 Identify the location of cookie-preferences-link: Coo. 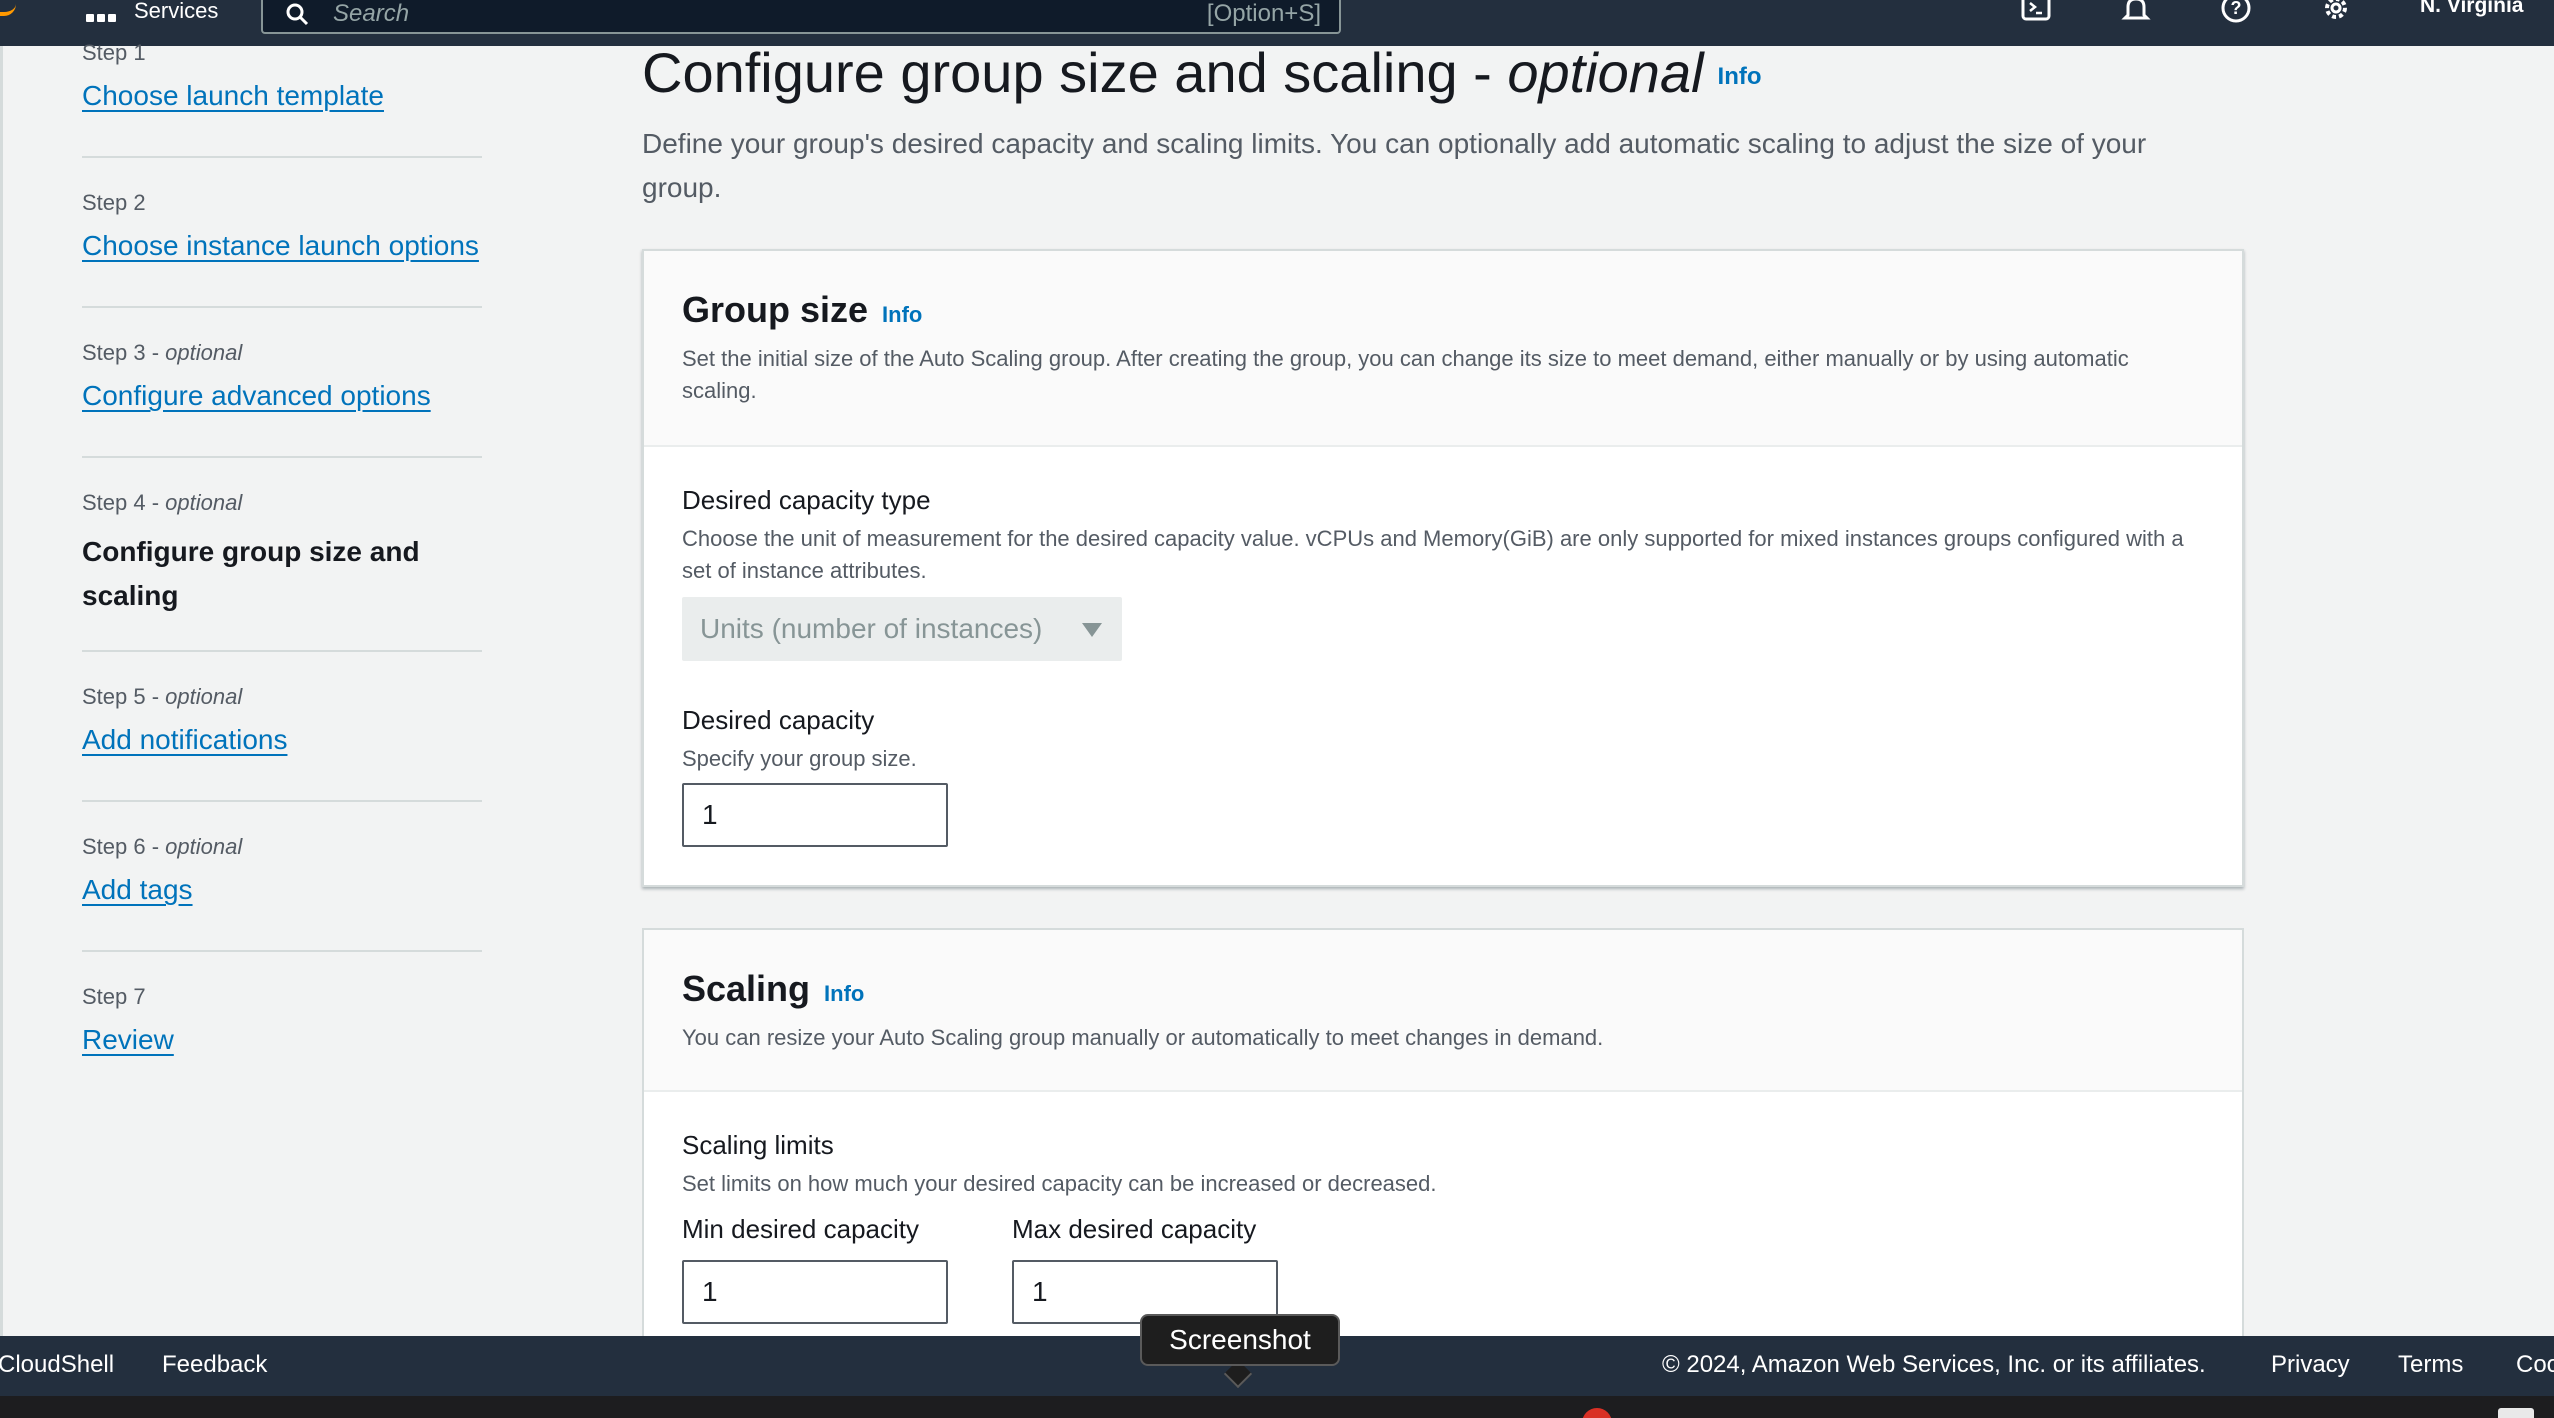
(2535, 1365).